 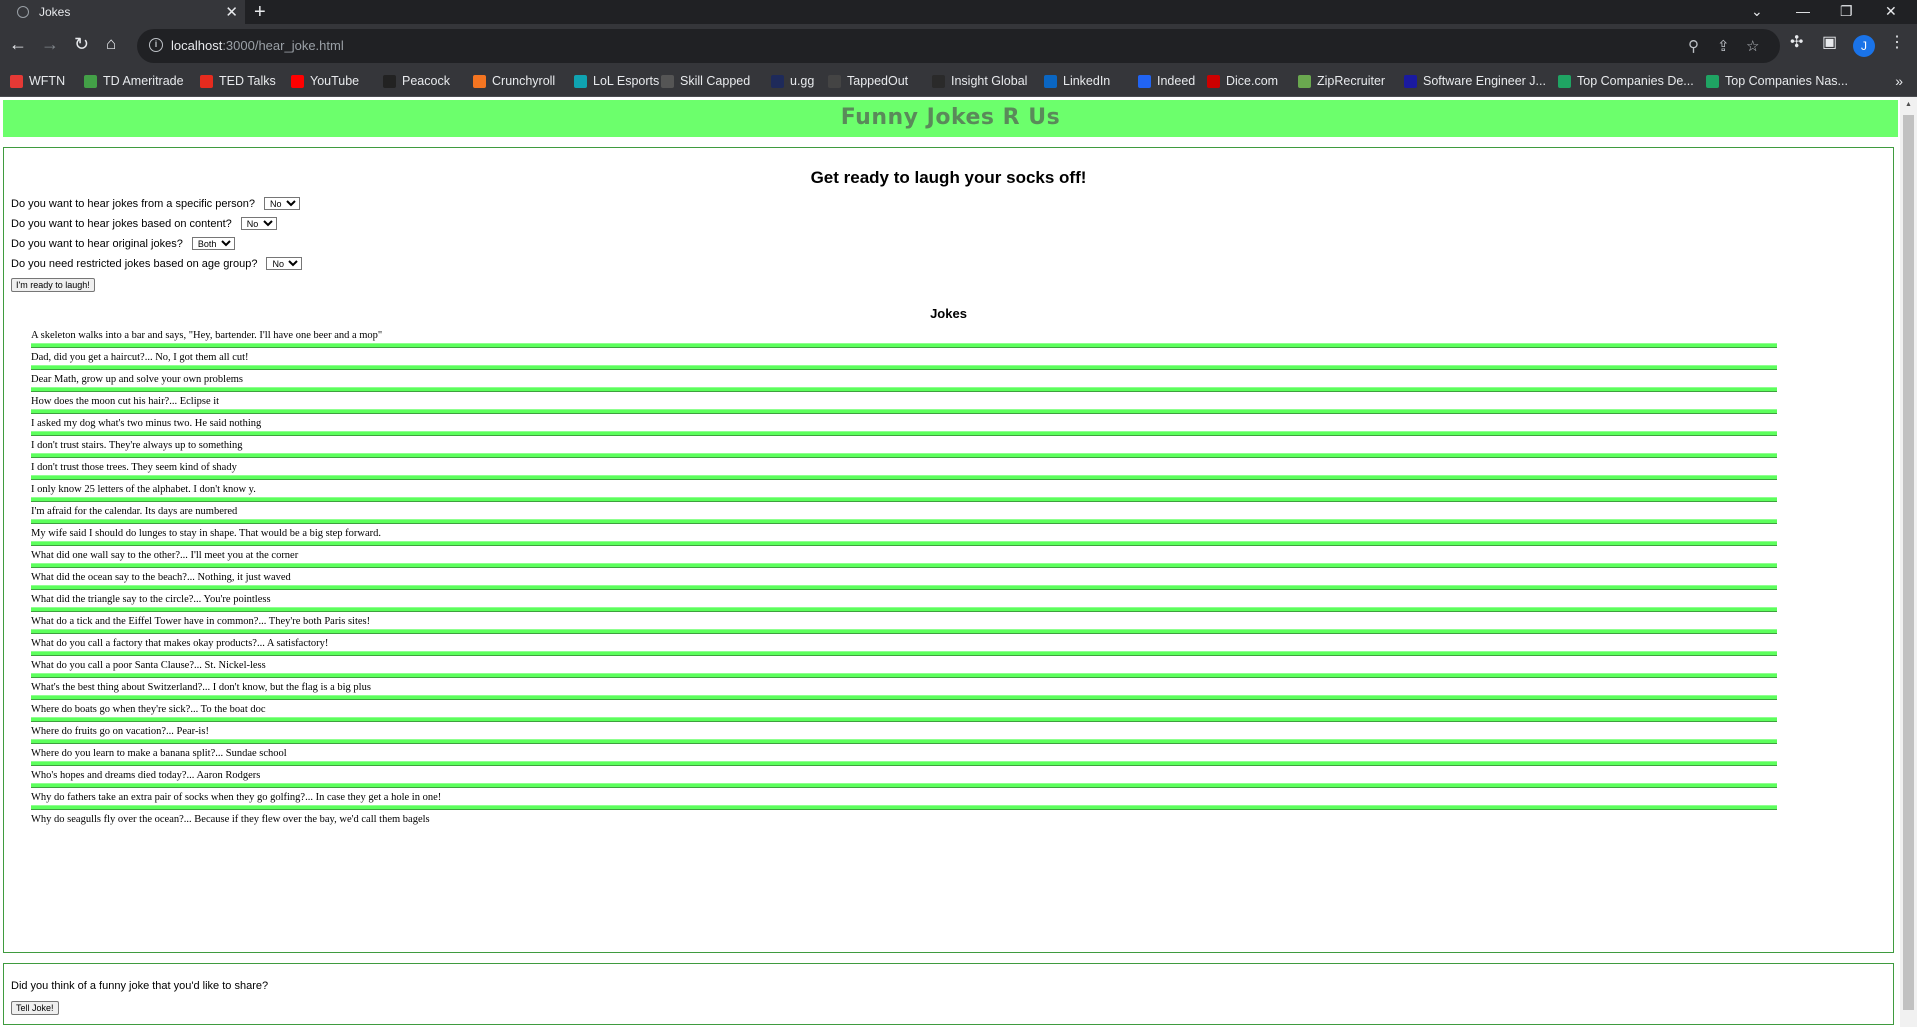 What do you see at coordinates (122, 12) in the screenshot?
I see `browser-tab: Jokes ✕` at bounding box center [122, 12].